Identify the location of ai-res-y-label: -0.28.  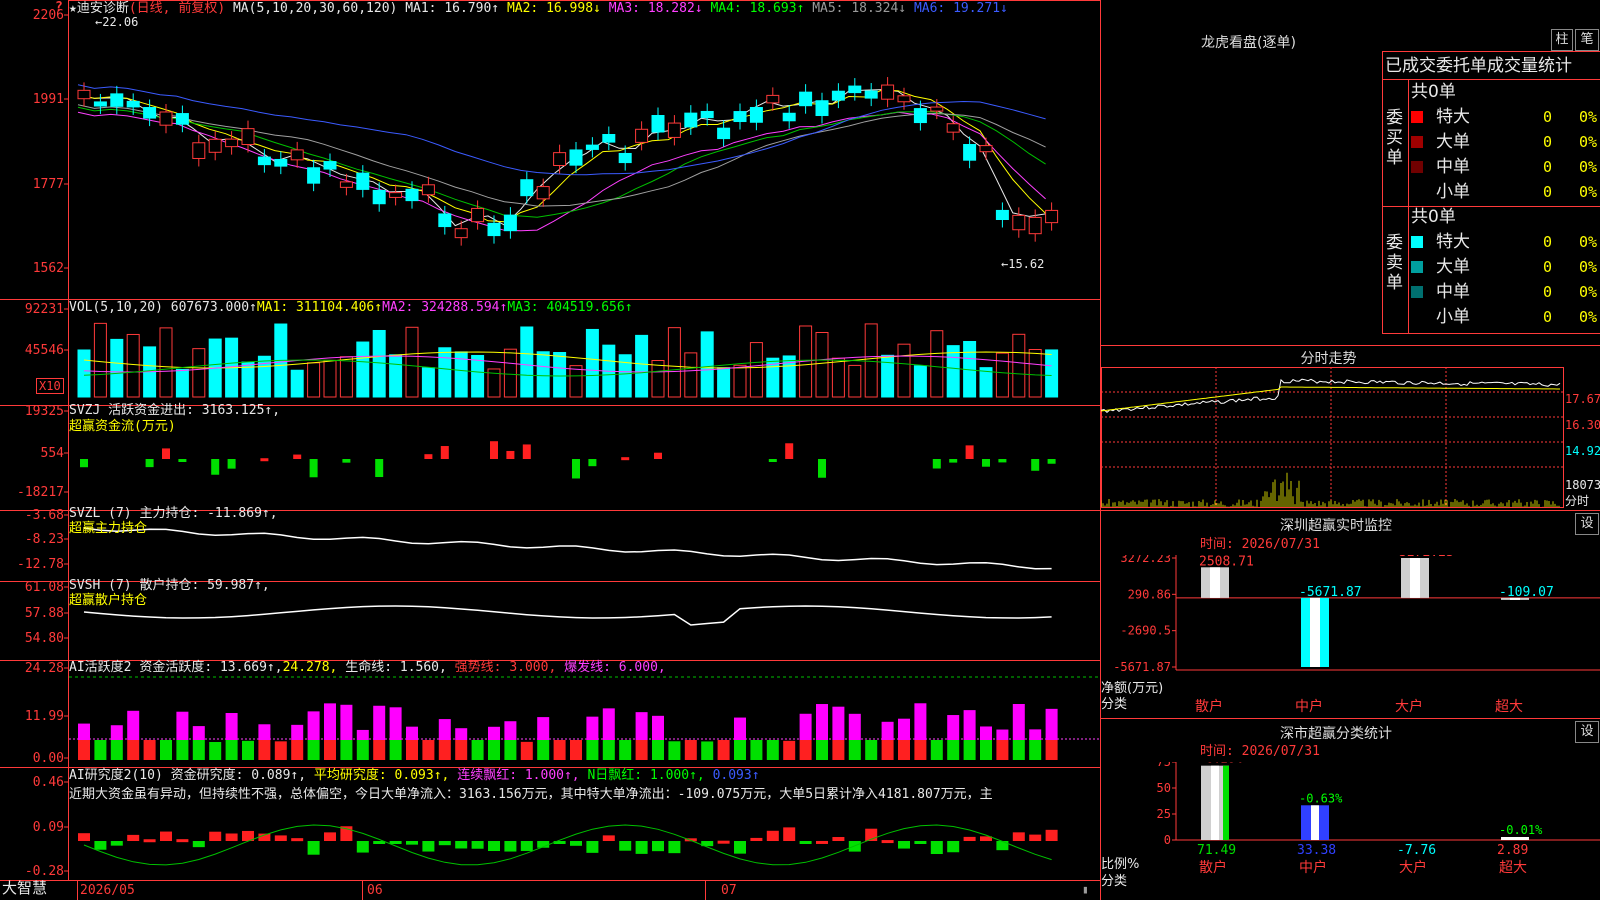
(44, 871).